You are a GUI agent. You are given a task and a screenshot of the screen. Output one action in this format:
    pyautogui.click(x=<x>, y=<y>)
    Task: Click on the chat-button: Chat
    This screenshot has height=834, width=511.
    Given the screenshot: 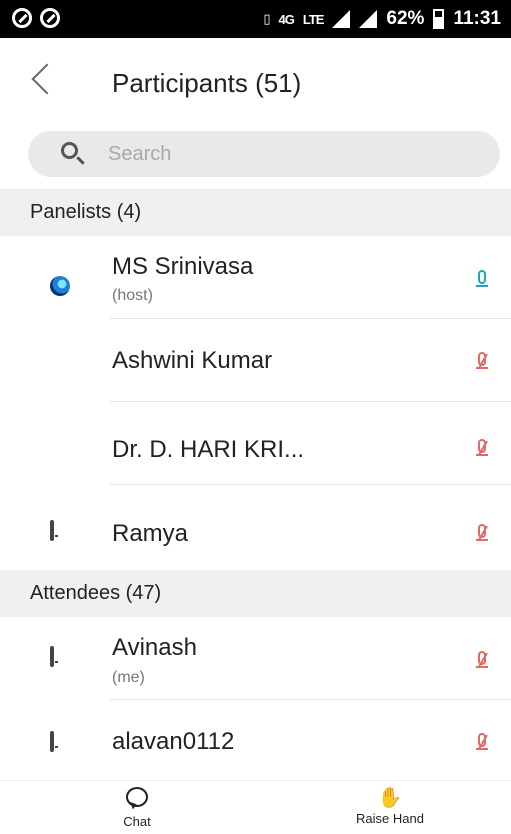 What is the action you would take?
    pyautogui.click(x=137, y=808)
    